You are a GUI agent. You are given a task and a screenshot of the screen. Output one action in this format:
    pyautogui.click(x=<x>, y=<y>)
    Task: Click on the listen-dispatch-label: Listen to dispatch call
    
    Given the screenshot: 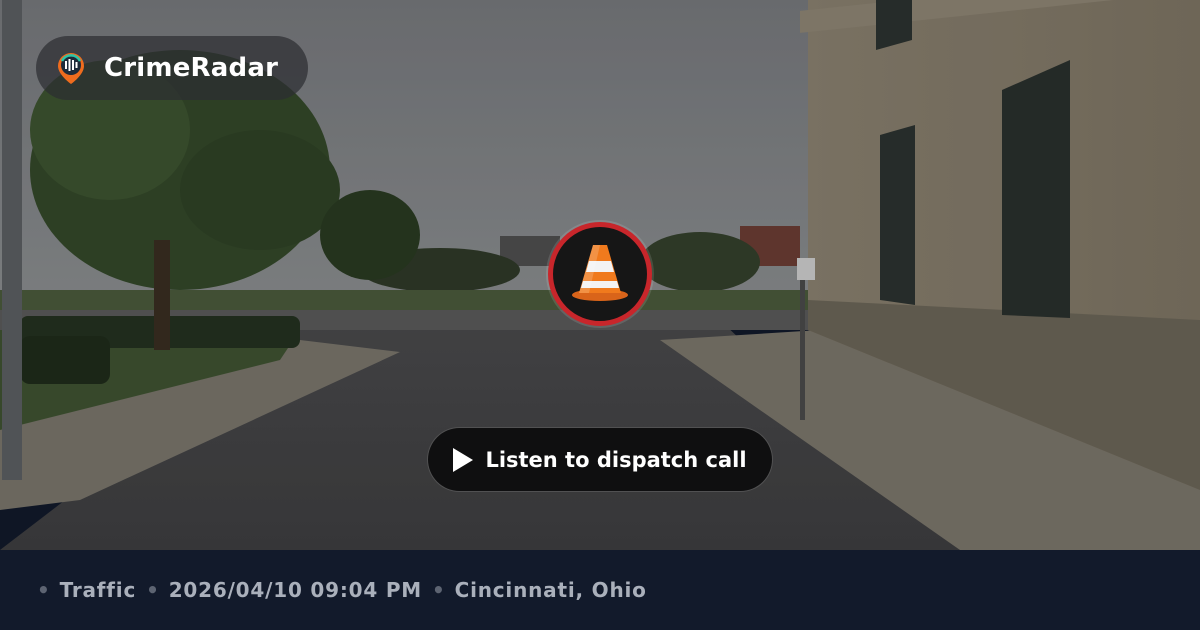 What is the action you would take?
    pyautogui.click(x=616, y=459)
    